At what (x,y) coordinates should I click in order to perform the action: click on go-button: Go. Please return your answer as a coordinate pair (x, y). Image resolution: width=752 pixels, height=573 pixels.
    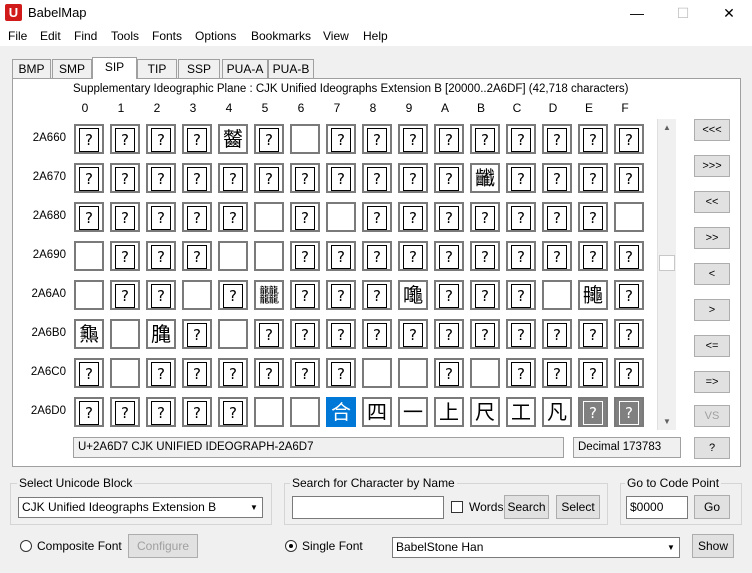
    Looking at the image, I should click on (712, 507).